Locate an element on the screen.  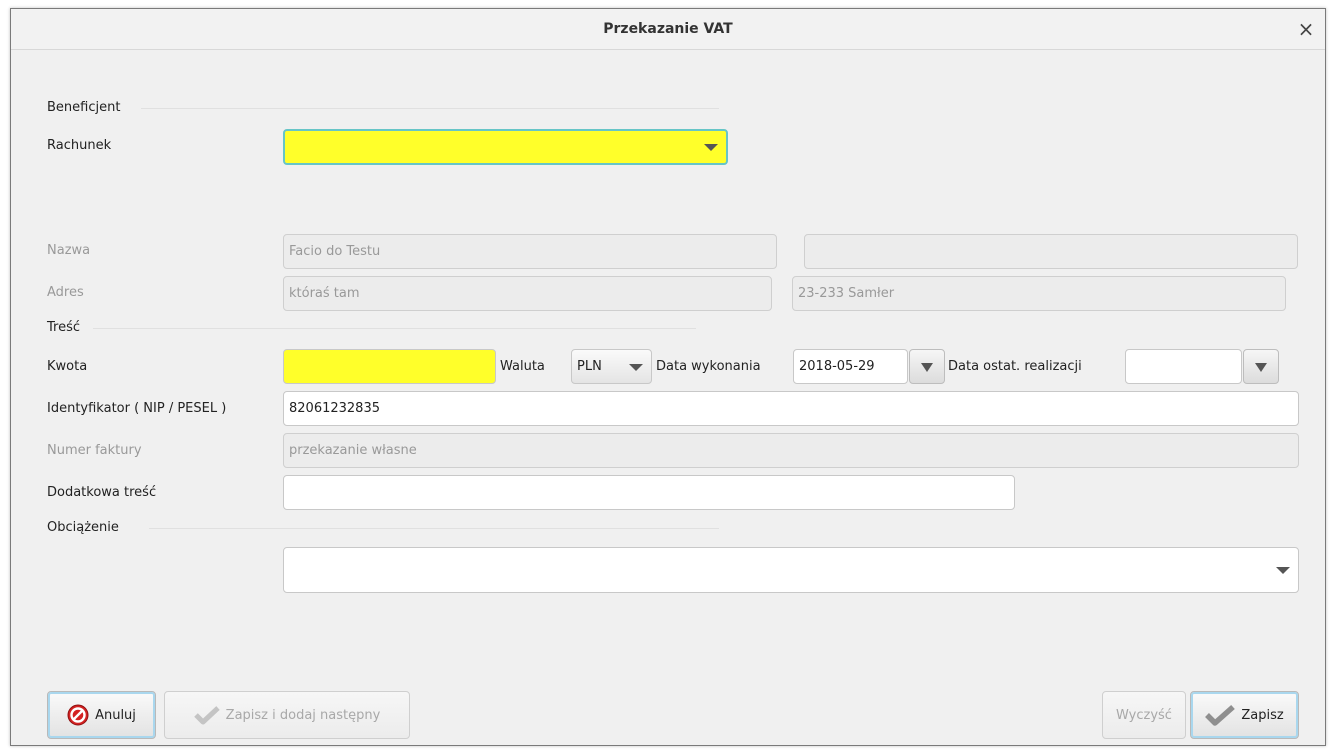
data-ostat-label: Data ostat. realizacji is located at coordinates (1015, 366).